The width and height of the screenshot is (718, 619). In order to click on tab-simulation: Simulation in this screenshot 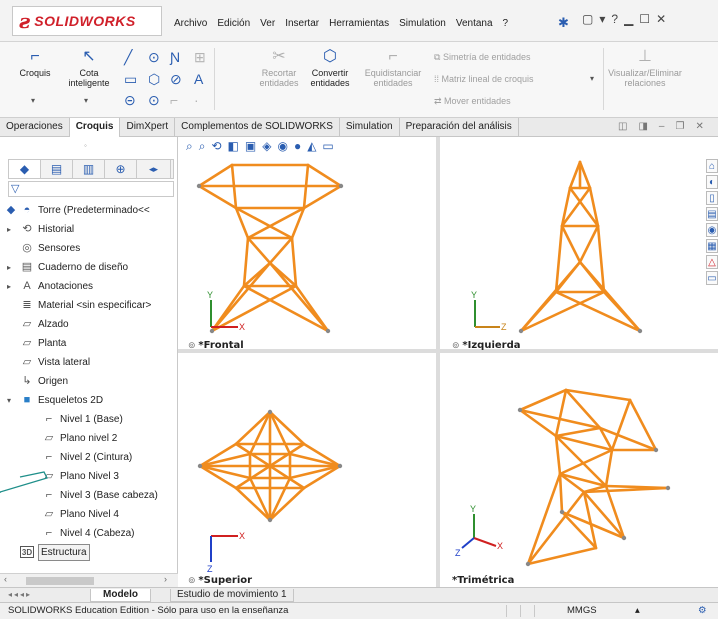, I will do `click(370, 127)`.